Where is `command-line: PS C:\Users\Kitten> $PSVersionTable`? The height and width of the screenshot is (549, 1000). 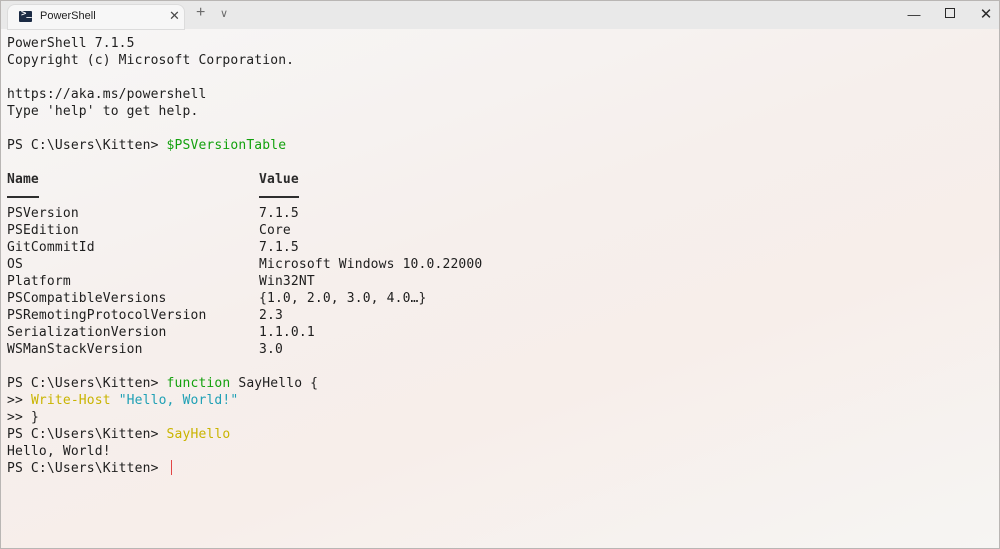
command-line: PS C:\Users\Kitten> $PSVersionTable is located at coordinates (497, 145).